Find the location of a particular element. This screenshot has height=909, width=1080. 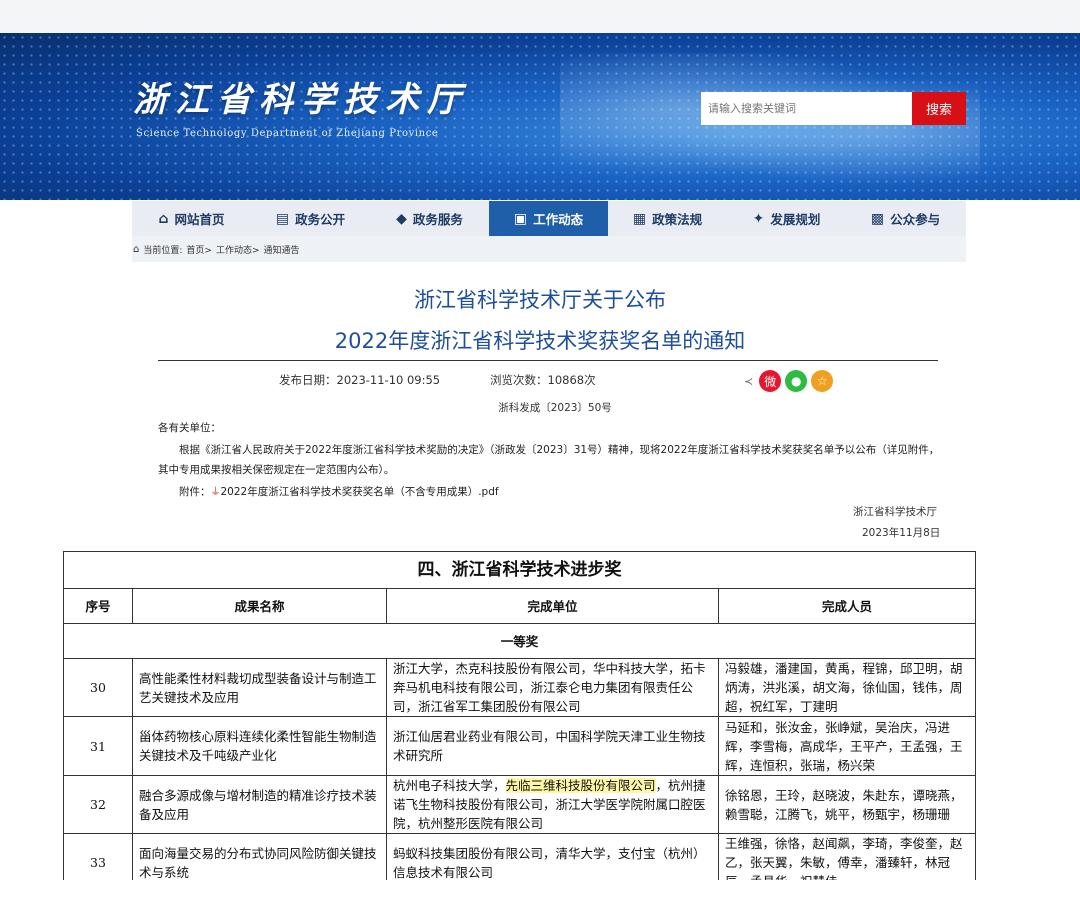

people-icon: ▩ is located at coordinates (877, 218).